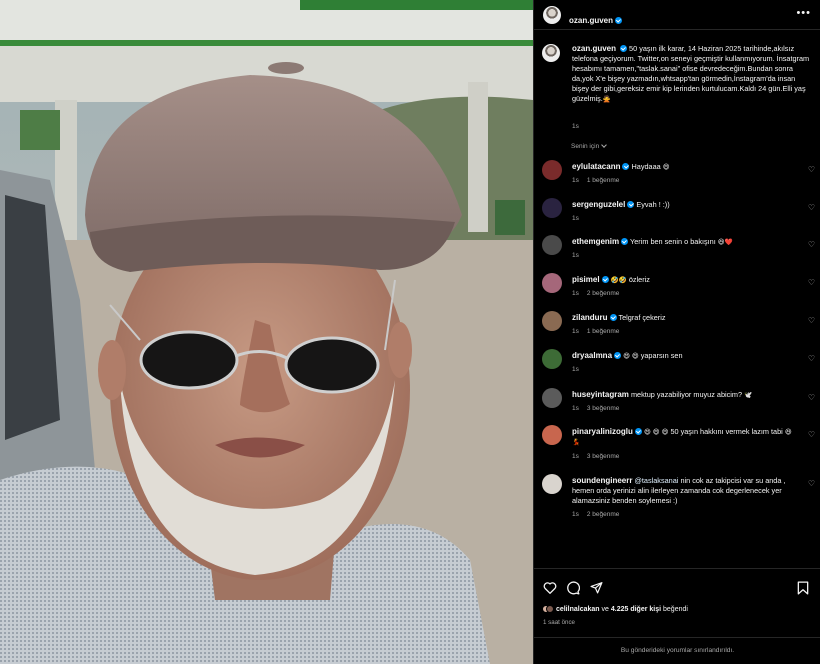  What do you see at coordinates (680, 176) in the screenshot?
I see `comment-item: eylulatacann Haydaaa 😄 1s 1 beğenme ♡` at bounding box center [680, 176].